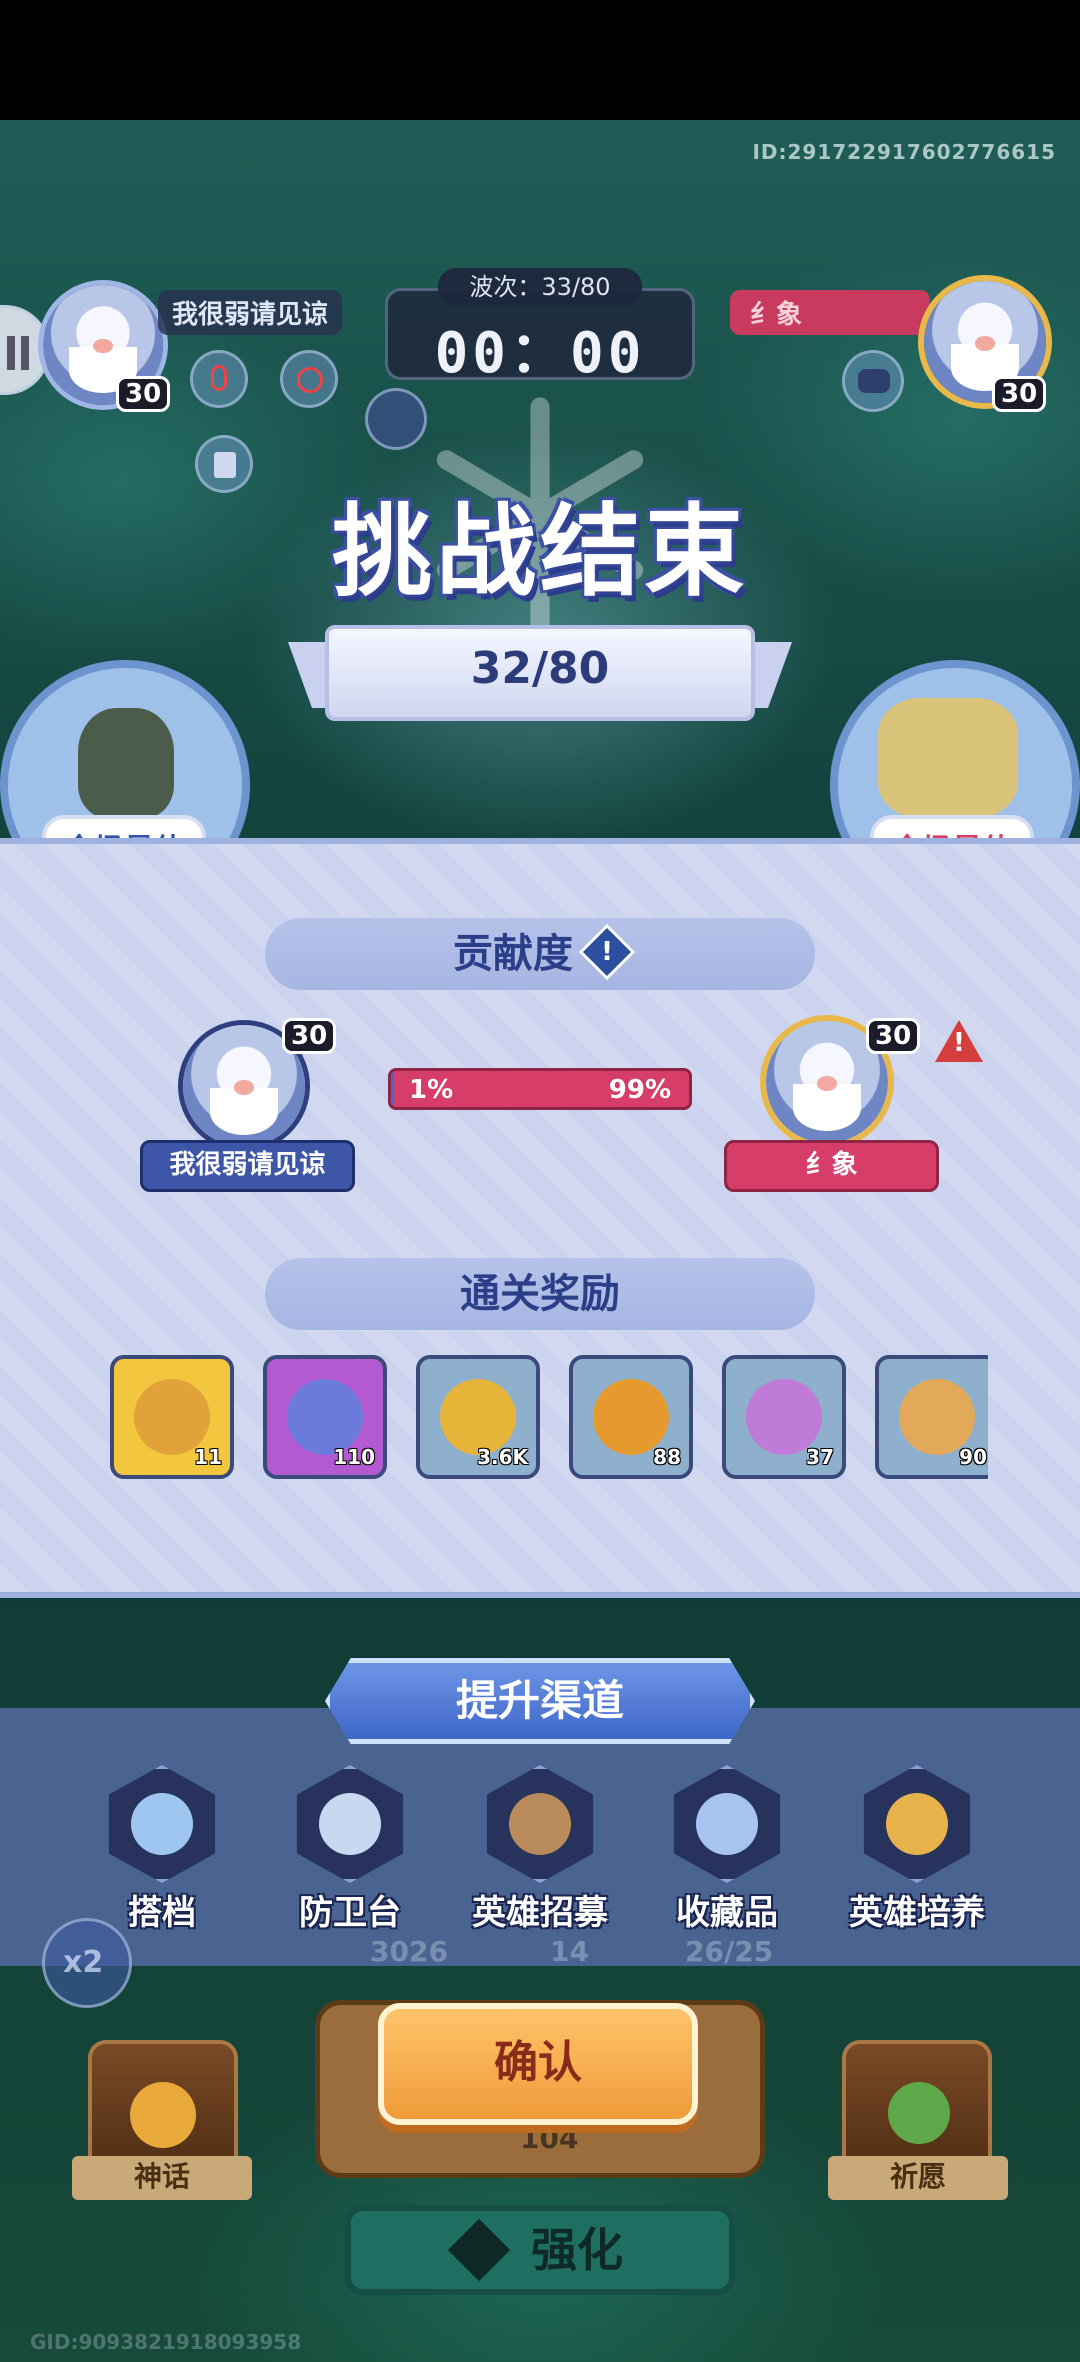 Image resolution: width=1080 pixels, height=2362 pixels. I want to click on resource-c-value: 26/25, so click(729, 1951).